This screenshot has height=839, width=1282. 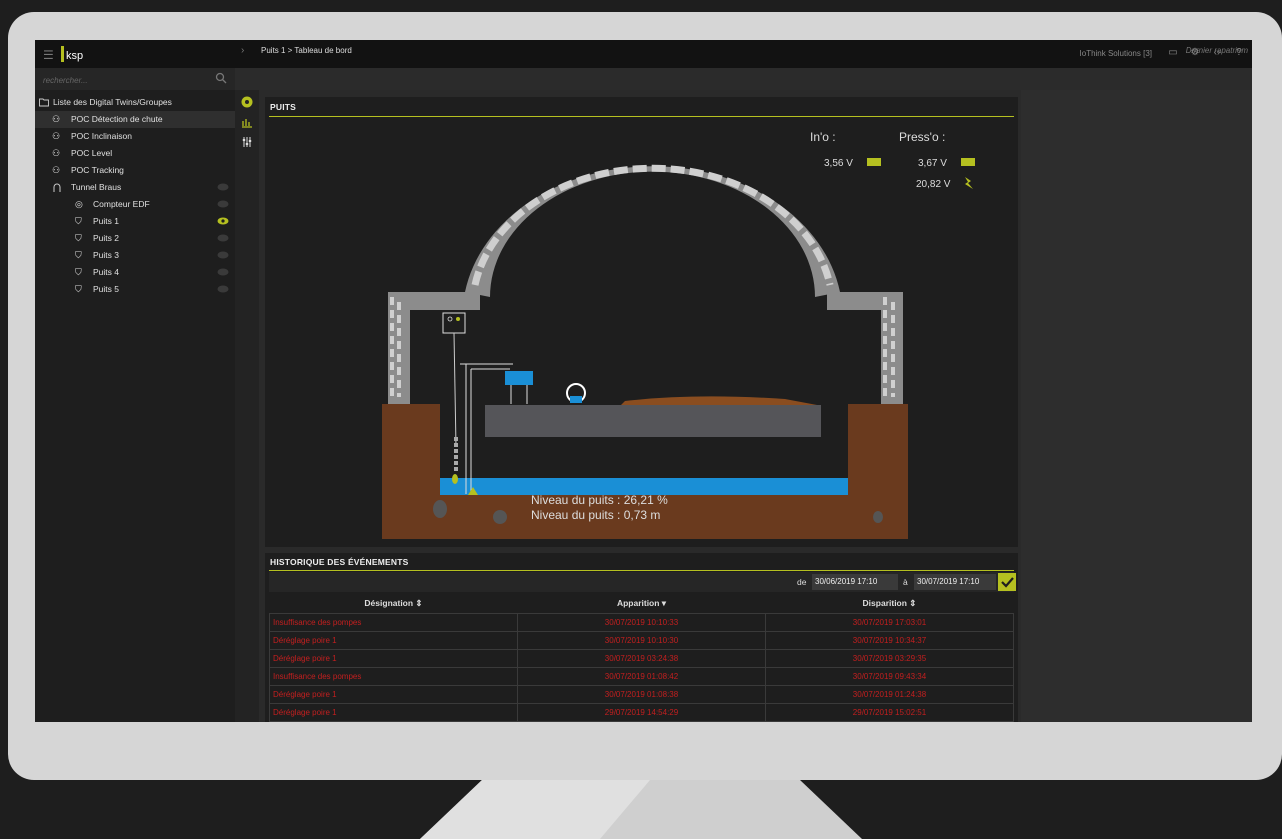 I want to click on history-title: HISTORIQUE DES ÉVÉNEMENTS, so click(x=339, y=562).